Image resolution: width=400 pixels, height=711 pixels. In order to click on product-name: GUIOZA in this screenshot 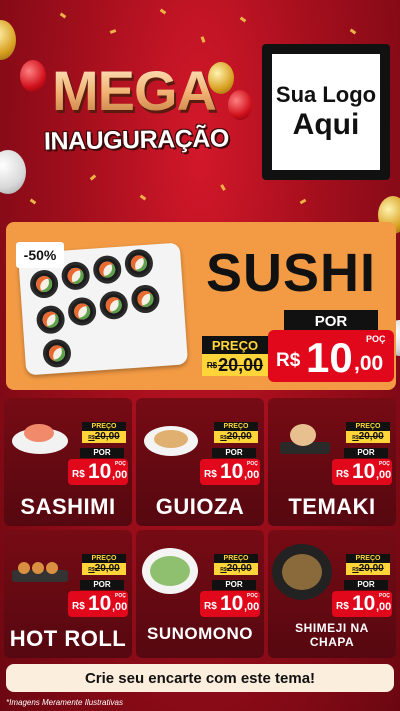, I will do `click(200, 506)`.